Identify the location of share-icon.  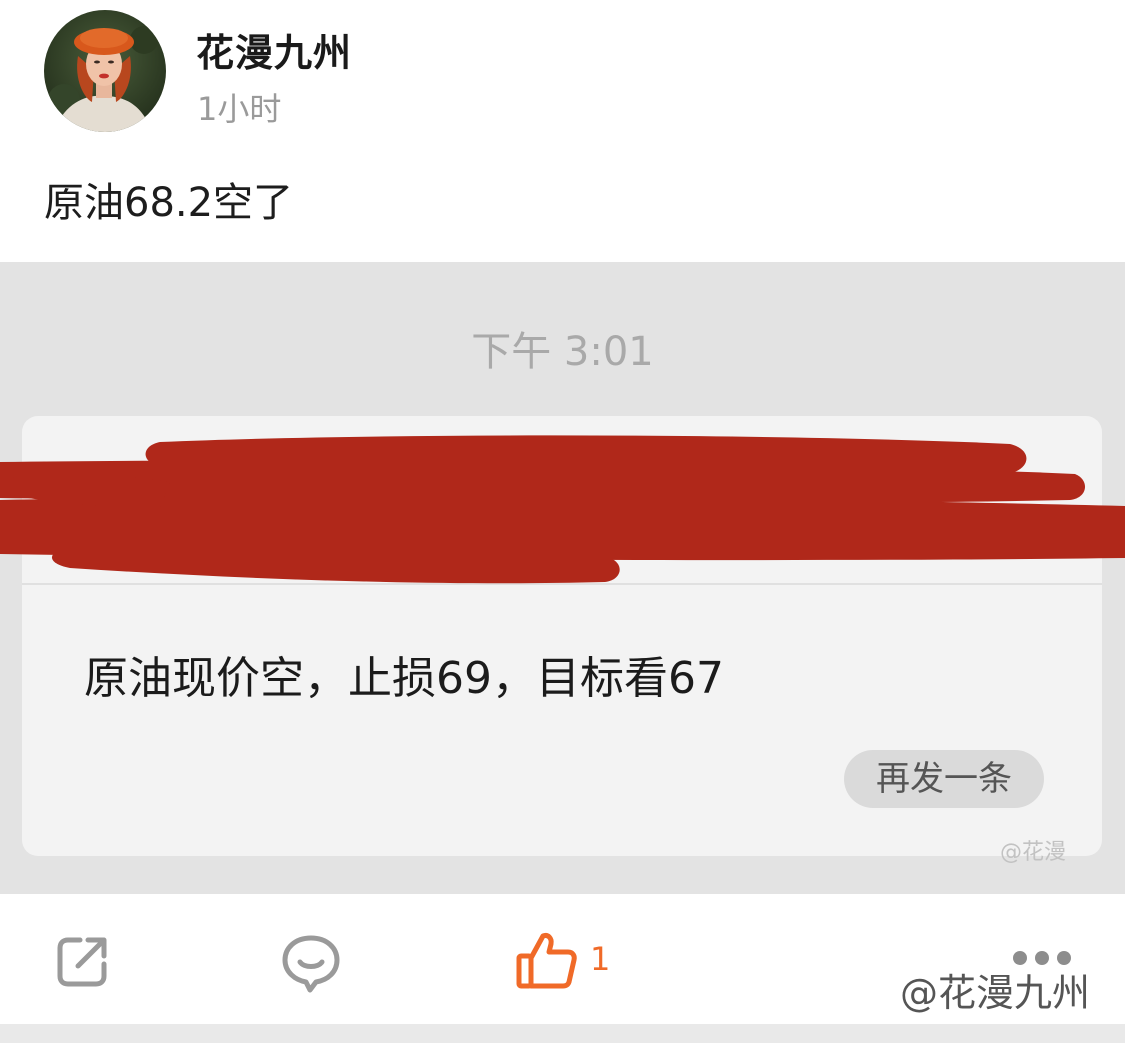
(83, 963).